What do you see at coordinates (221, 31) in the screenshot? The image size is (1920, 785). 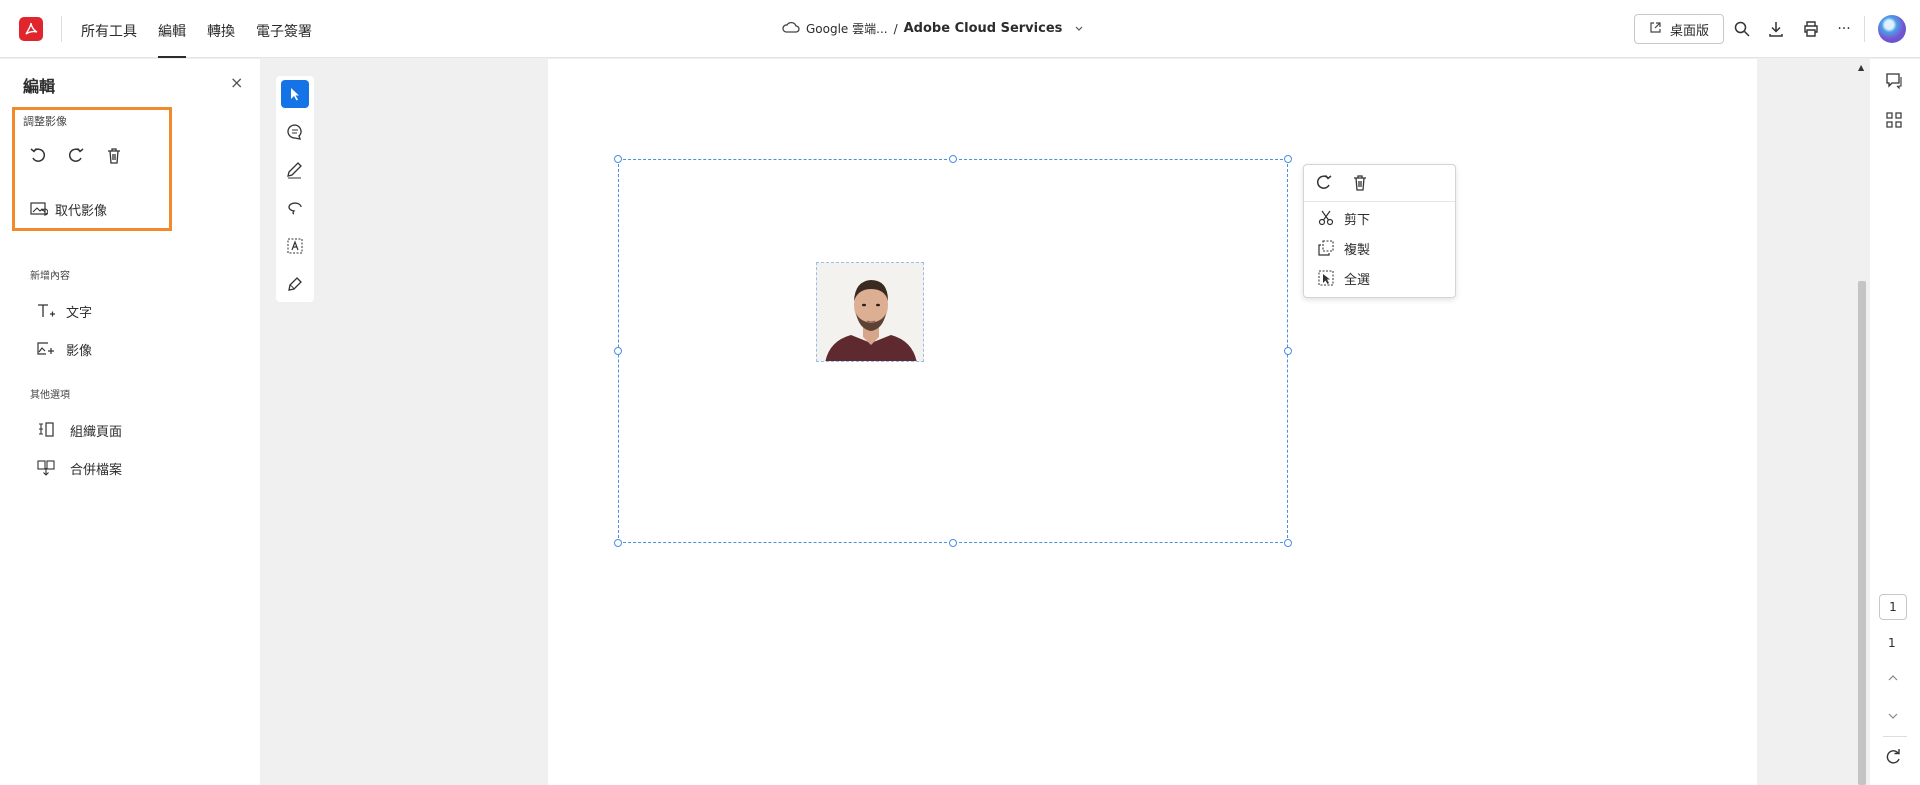 I see `menu-convert: 轉換` at bounding box center [221, 31].